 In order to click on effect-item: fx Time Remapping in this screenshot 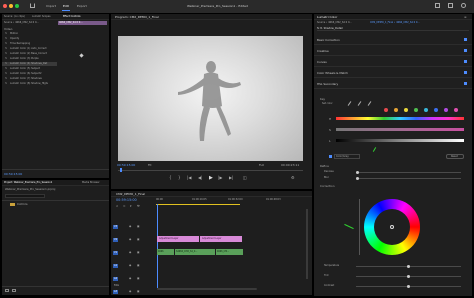, I will do `click(29, 44)`.